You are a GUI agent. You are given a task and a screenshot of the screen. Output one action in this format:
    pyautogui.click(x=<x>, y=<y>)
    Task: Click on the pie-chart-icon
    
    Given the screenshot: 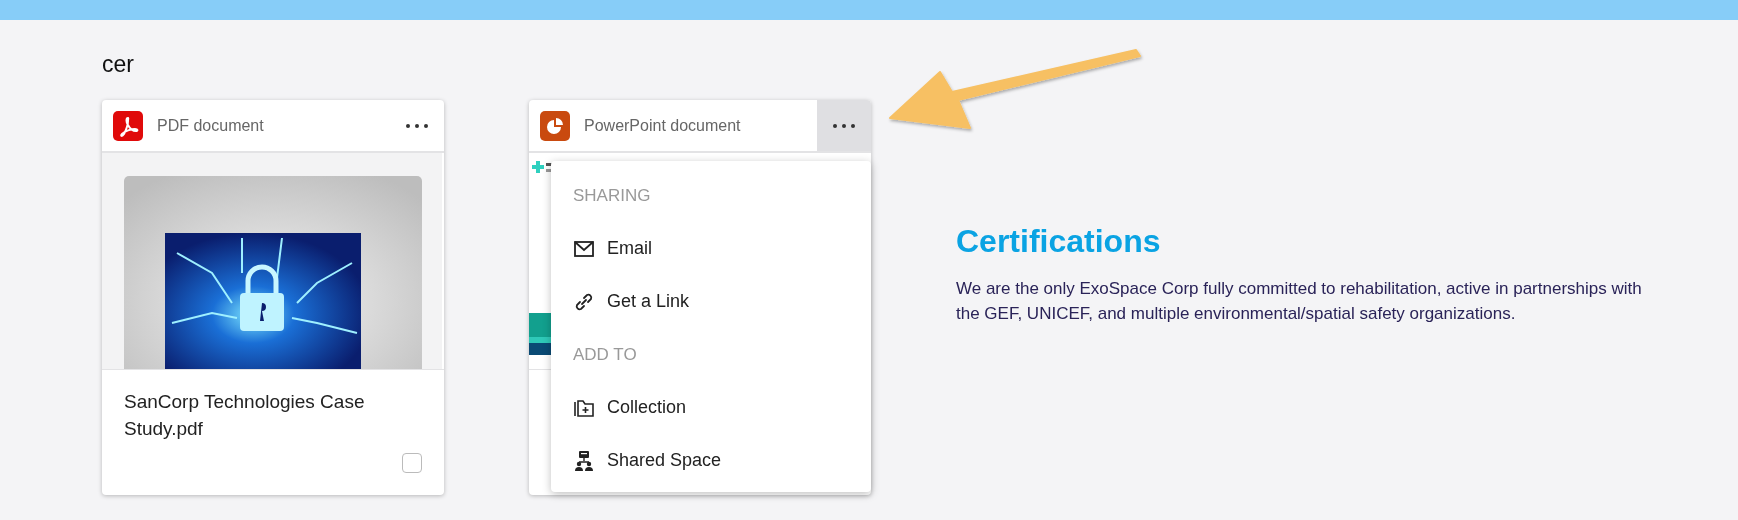 What is the action you would take?
    pyautogui.click(x=555, y=125)
    